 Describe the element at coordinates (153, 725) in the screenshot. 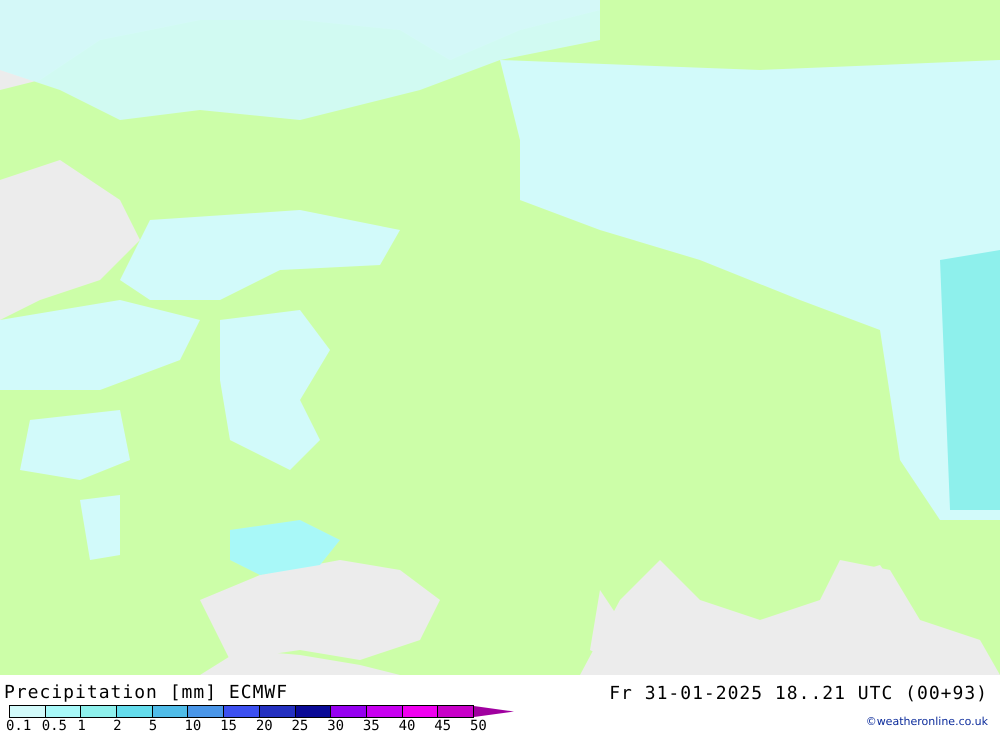

I see `legend-label: 5` at that location.